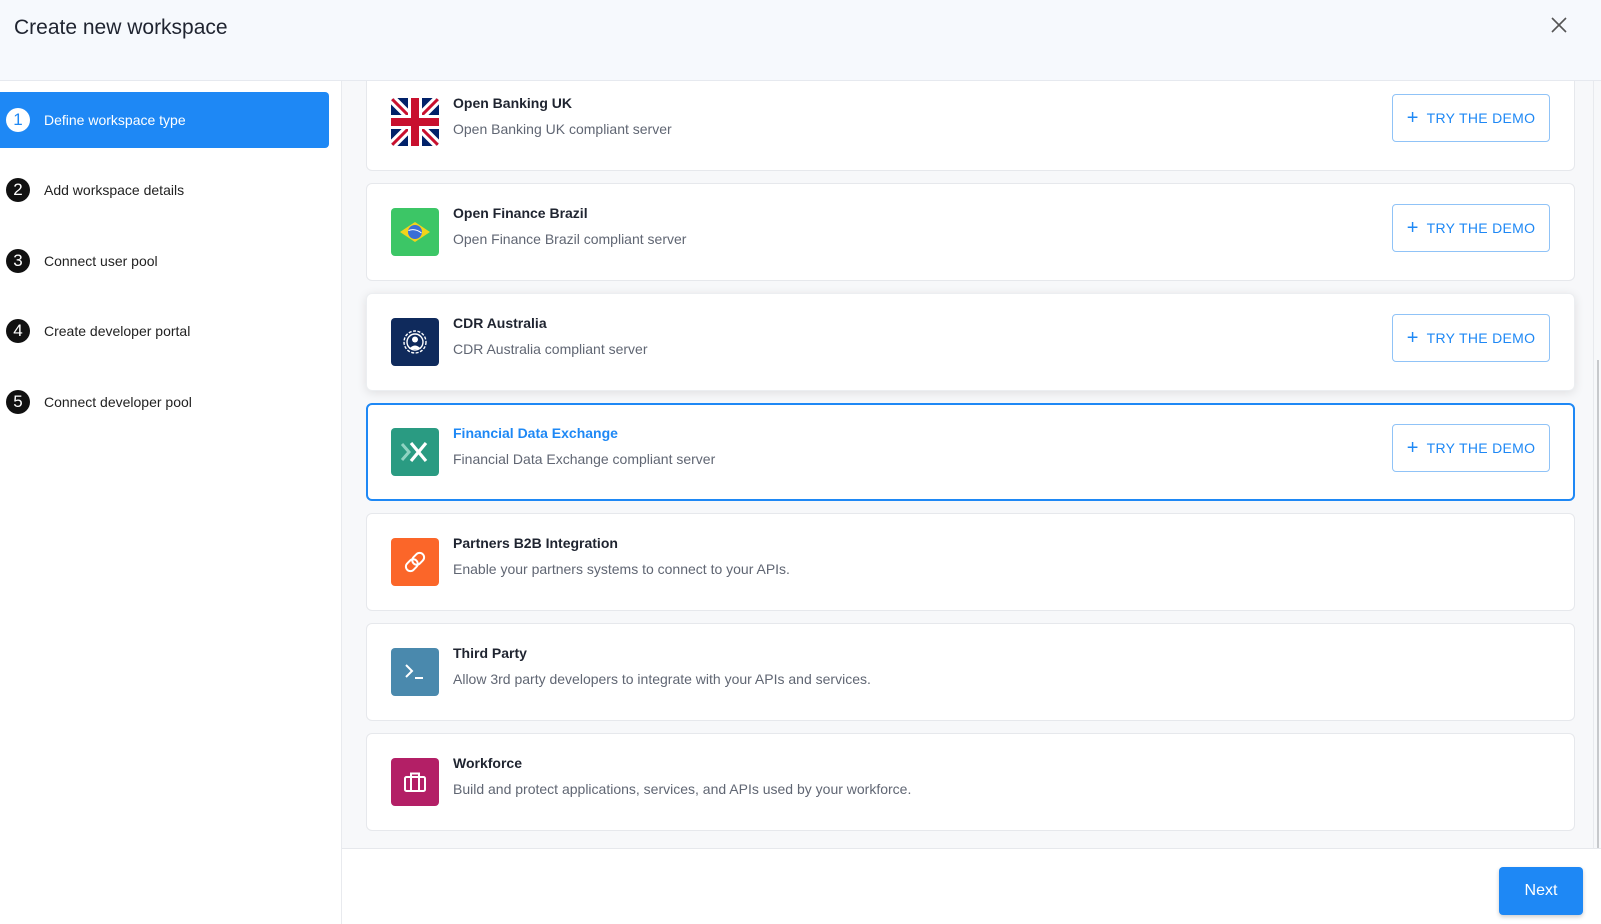 The image size is (1601, 924). What do you see at coordinates (164, 261) in the screenshot?
I see `step-connect-user-pool: 3 Connect user pool` at bounding box center [164, 261].